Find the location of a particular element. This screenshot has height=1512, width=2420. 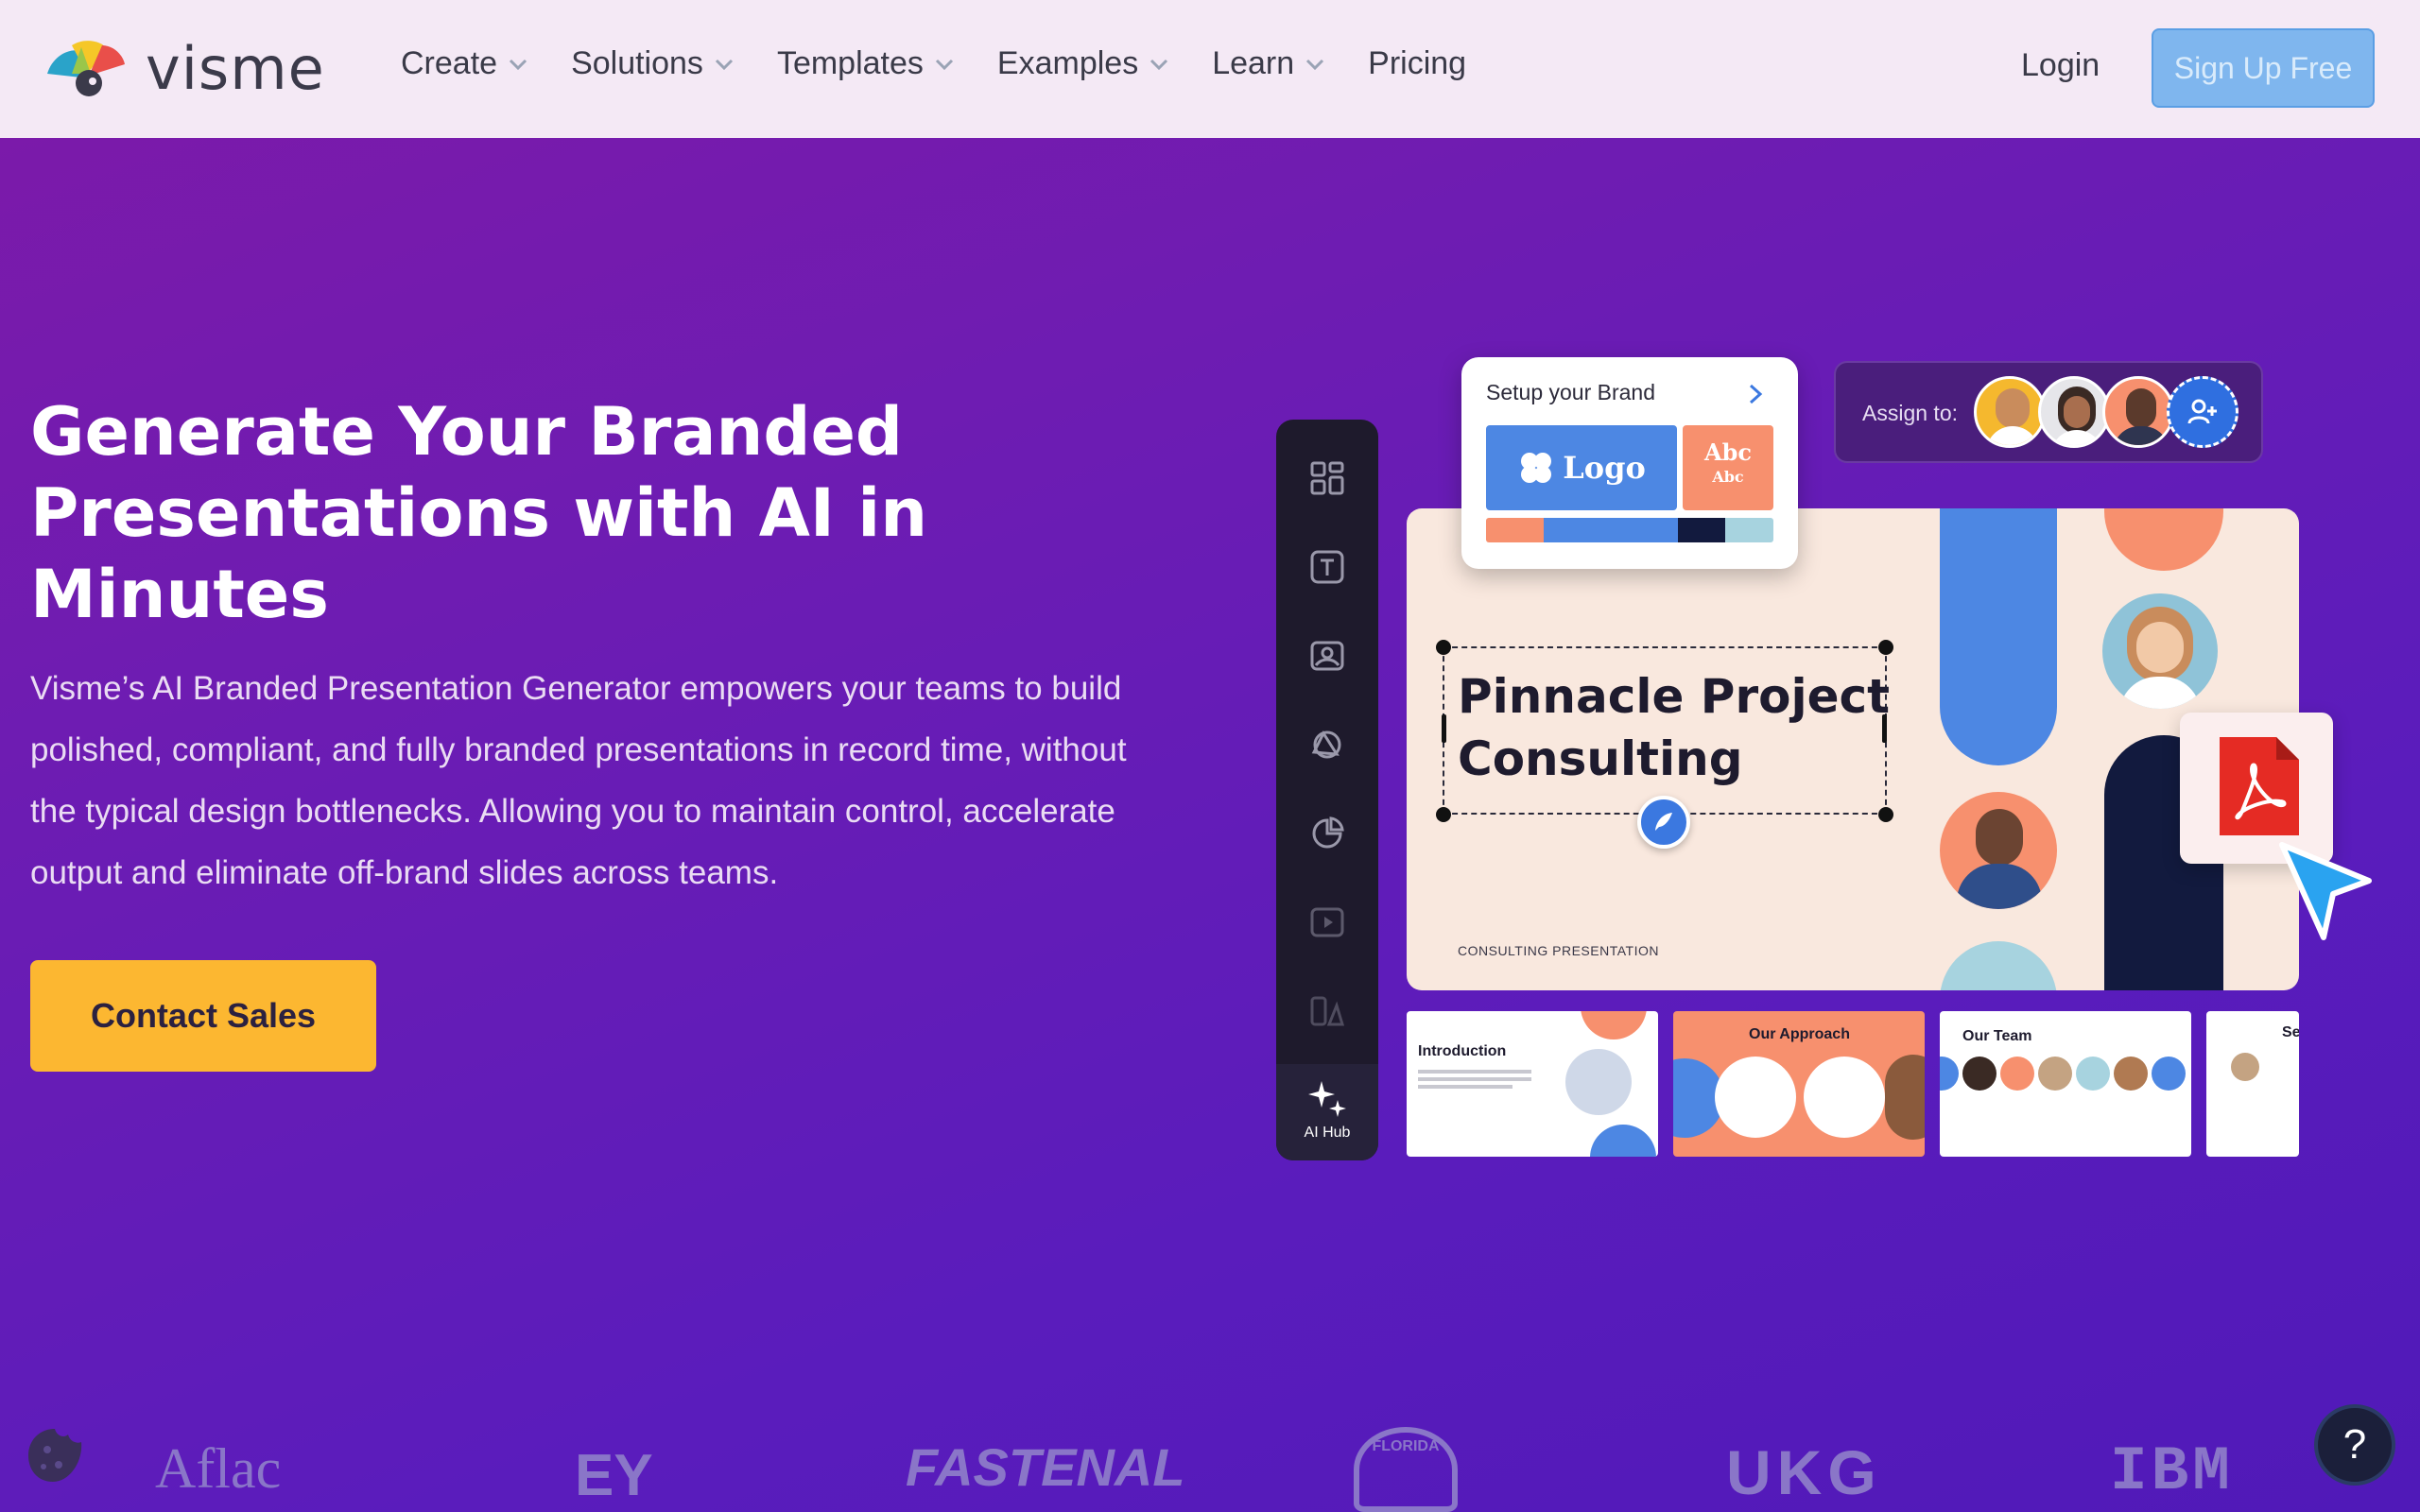

thumb-title: Our Approach is located at coordinates (1800, 1034).